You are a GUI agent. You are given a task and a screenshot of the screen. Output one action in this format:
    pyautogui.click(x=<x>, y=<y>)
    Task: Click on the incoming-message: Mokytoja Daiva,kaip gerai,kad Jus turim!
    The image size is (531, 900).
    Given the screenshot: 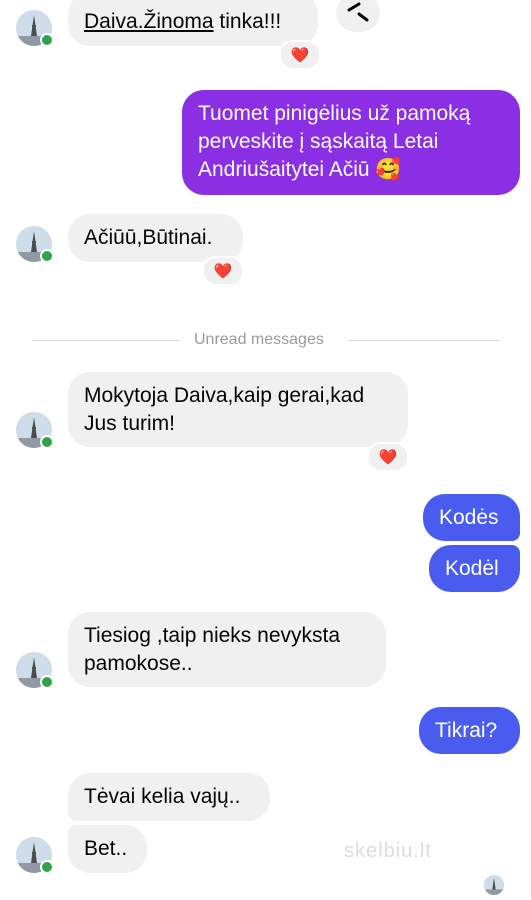 What is the action you would take?
    pyautogui.click(x=238, y=409)
    